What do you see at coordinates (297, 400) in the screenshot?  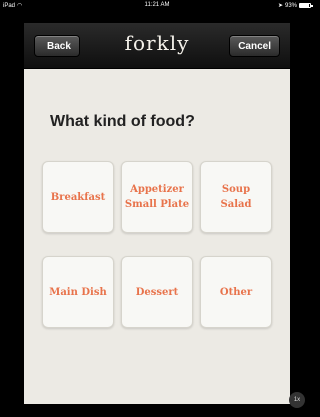 I see `zoom-toggle-button: 1x` at bounding box center [297, 400].